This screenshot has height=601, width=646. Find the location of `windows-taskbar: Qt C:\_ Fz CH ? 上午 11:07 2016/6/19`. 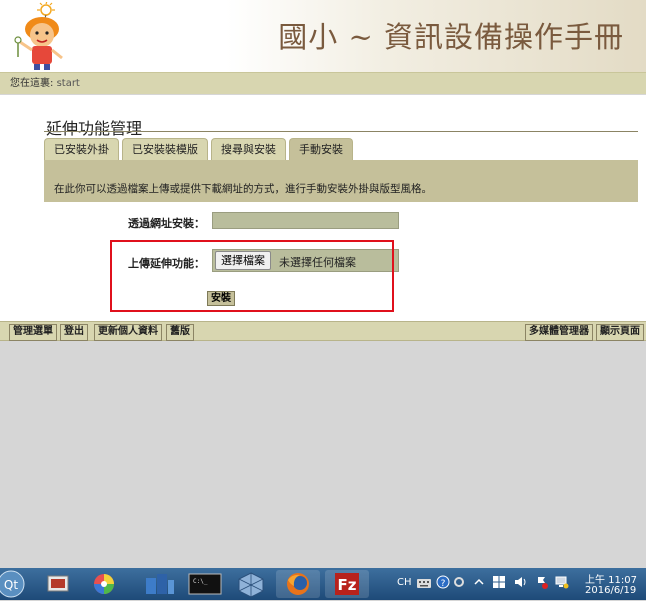

windows-taskbar: Qt C:\_ Fz CH ? 上午 11:07 2016/6/19 is located at coordinates (323, 584).